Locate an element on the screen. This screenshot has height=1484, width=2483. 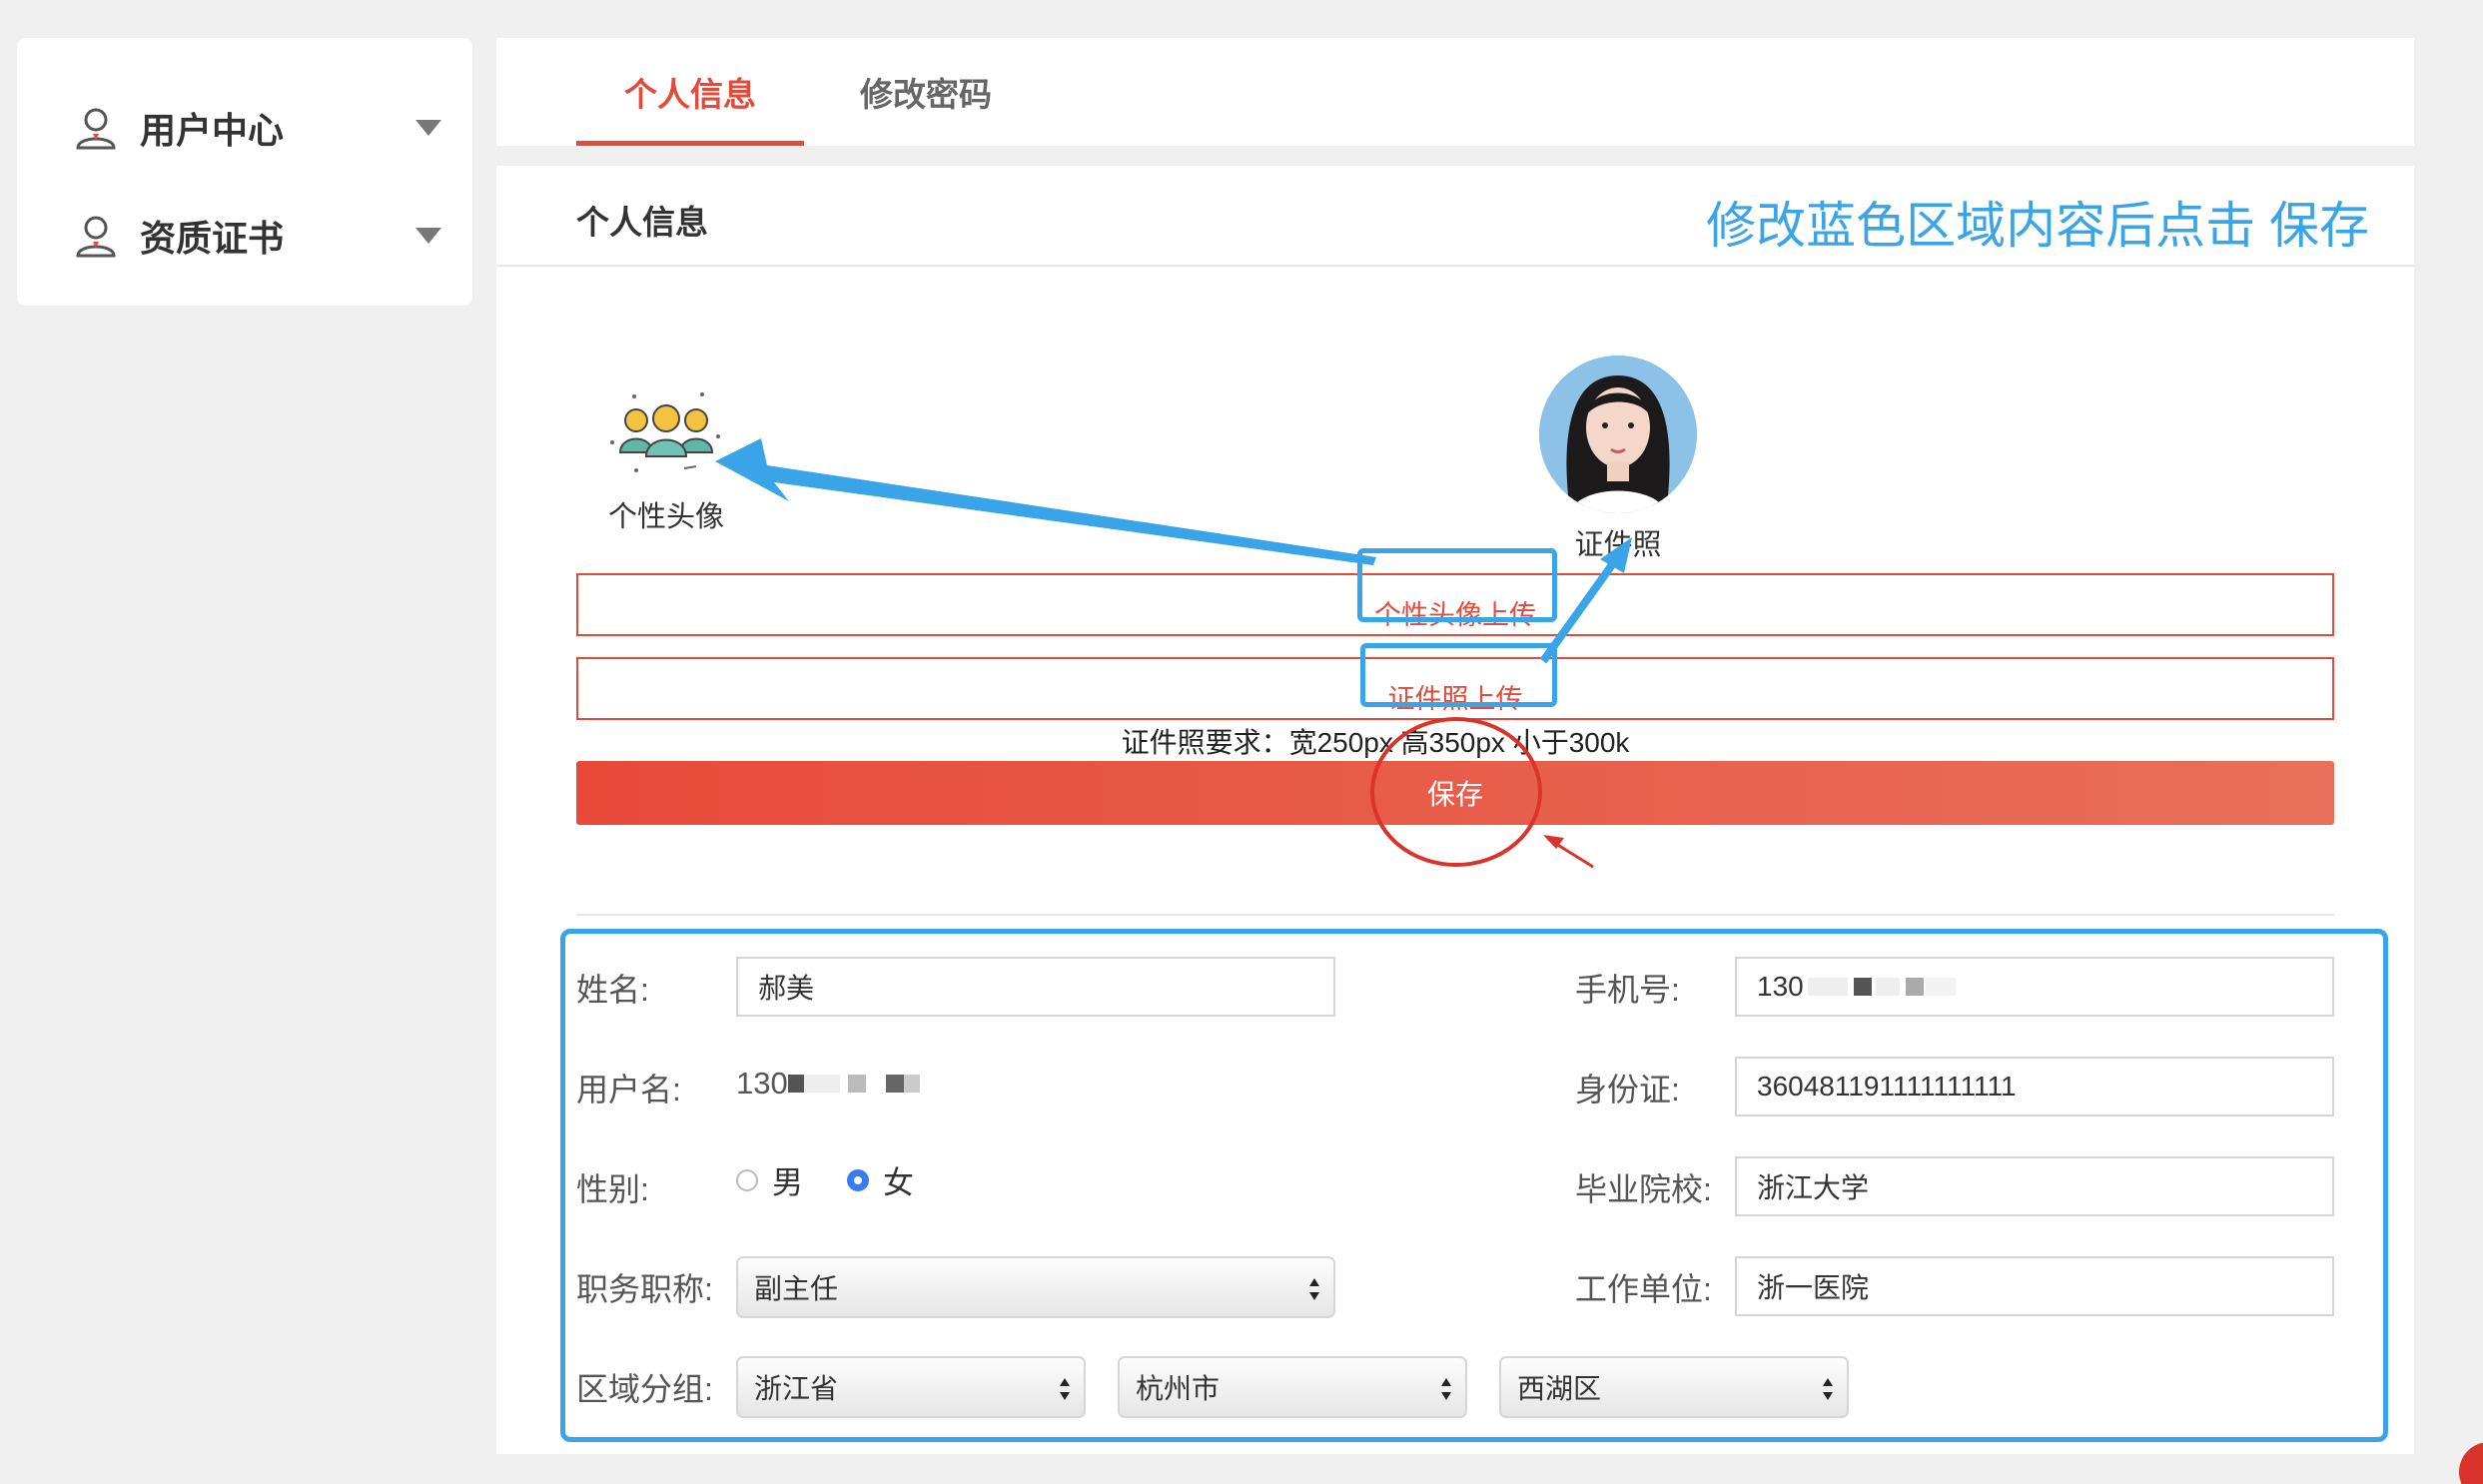
school-input is located at coordinates (2034, 1186).